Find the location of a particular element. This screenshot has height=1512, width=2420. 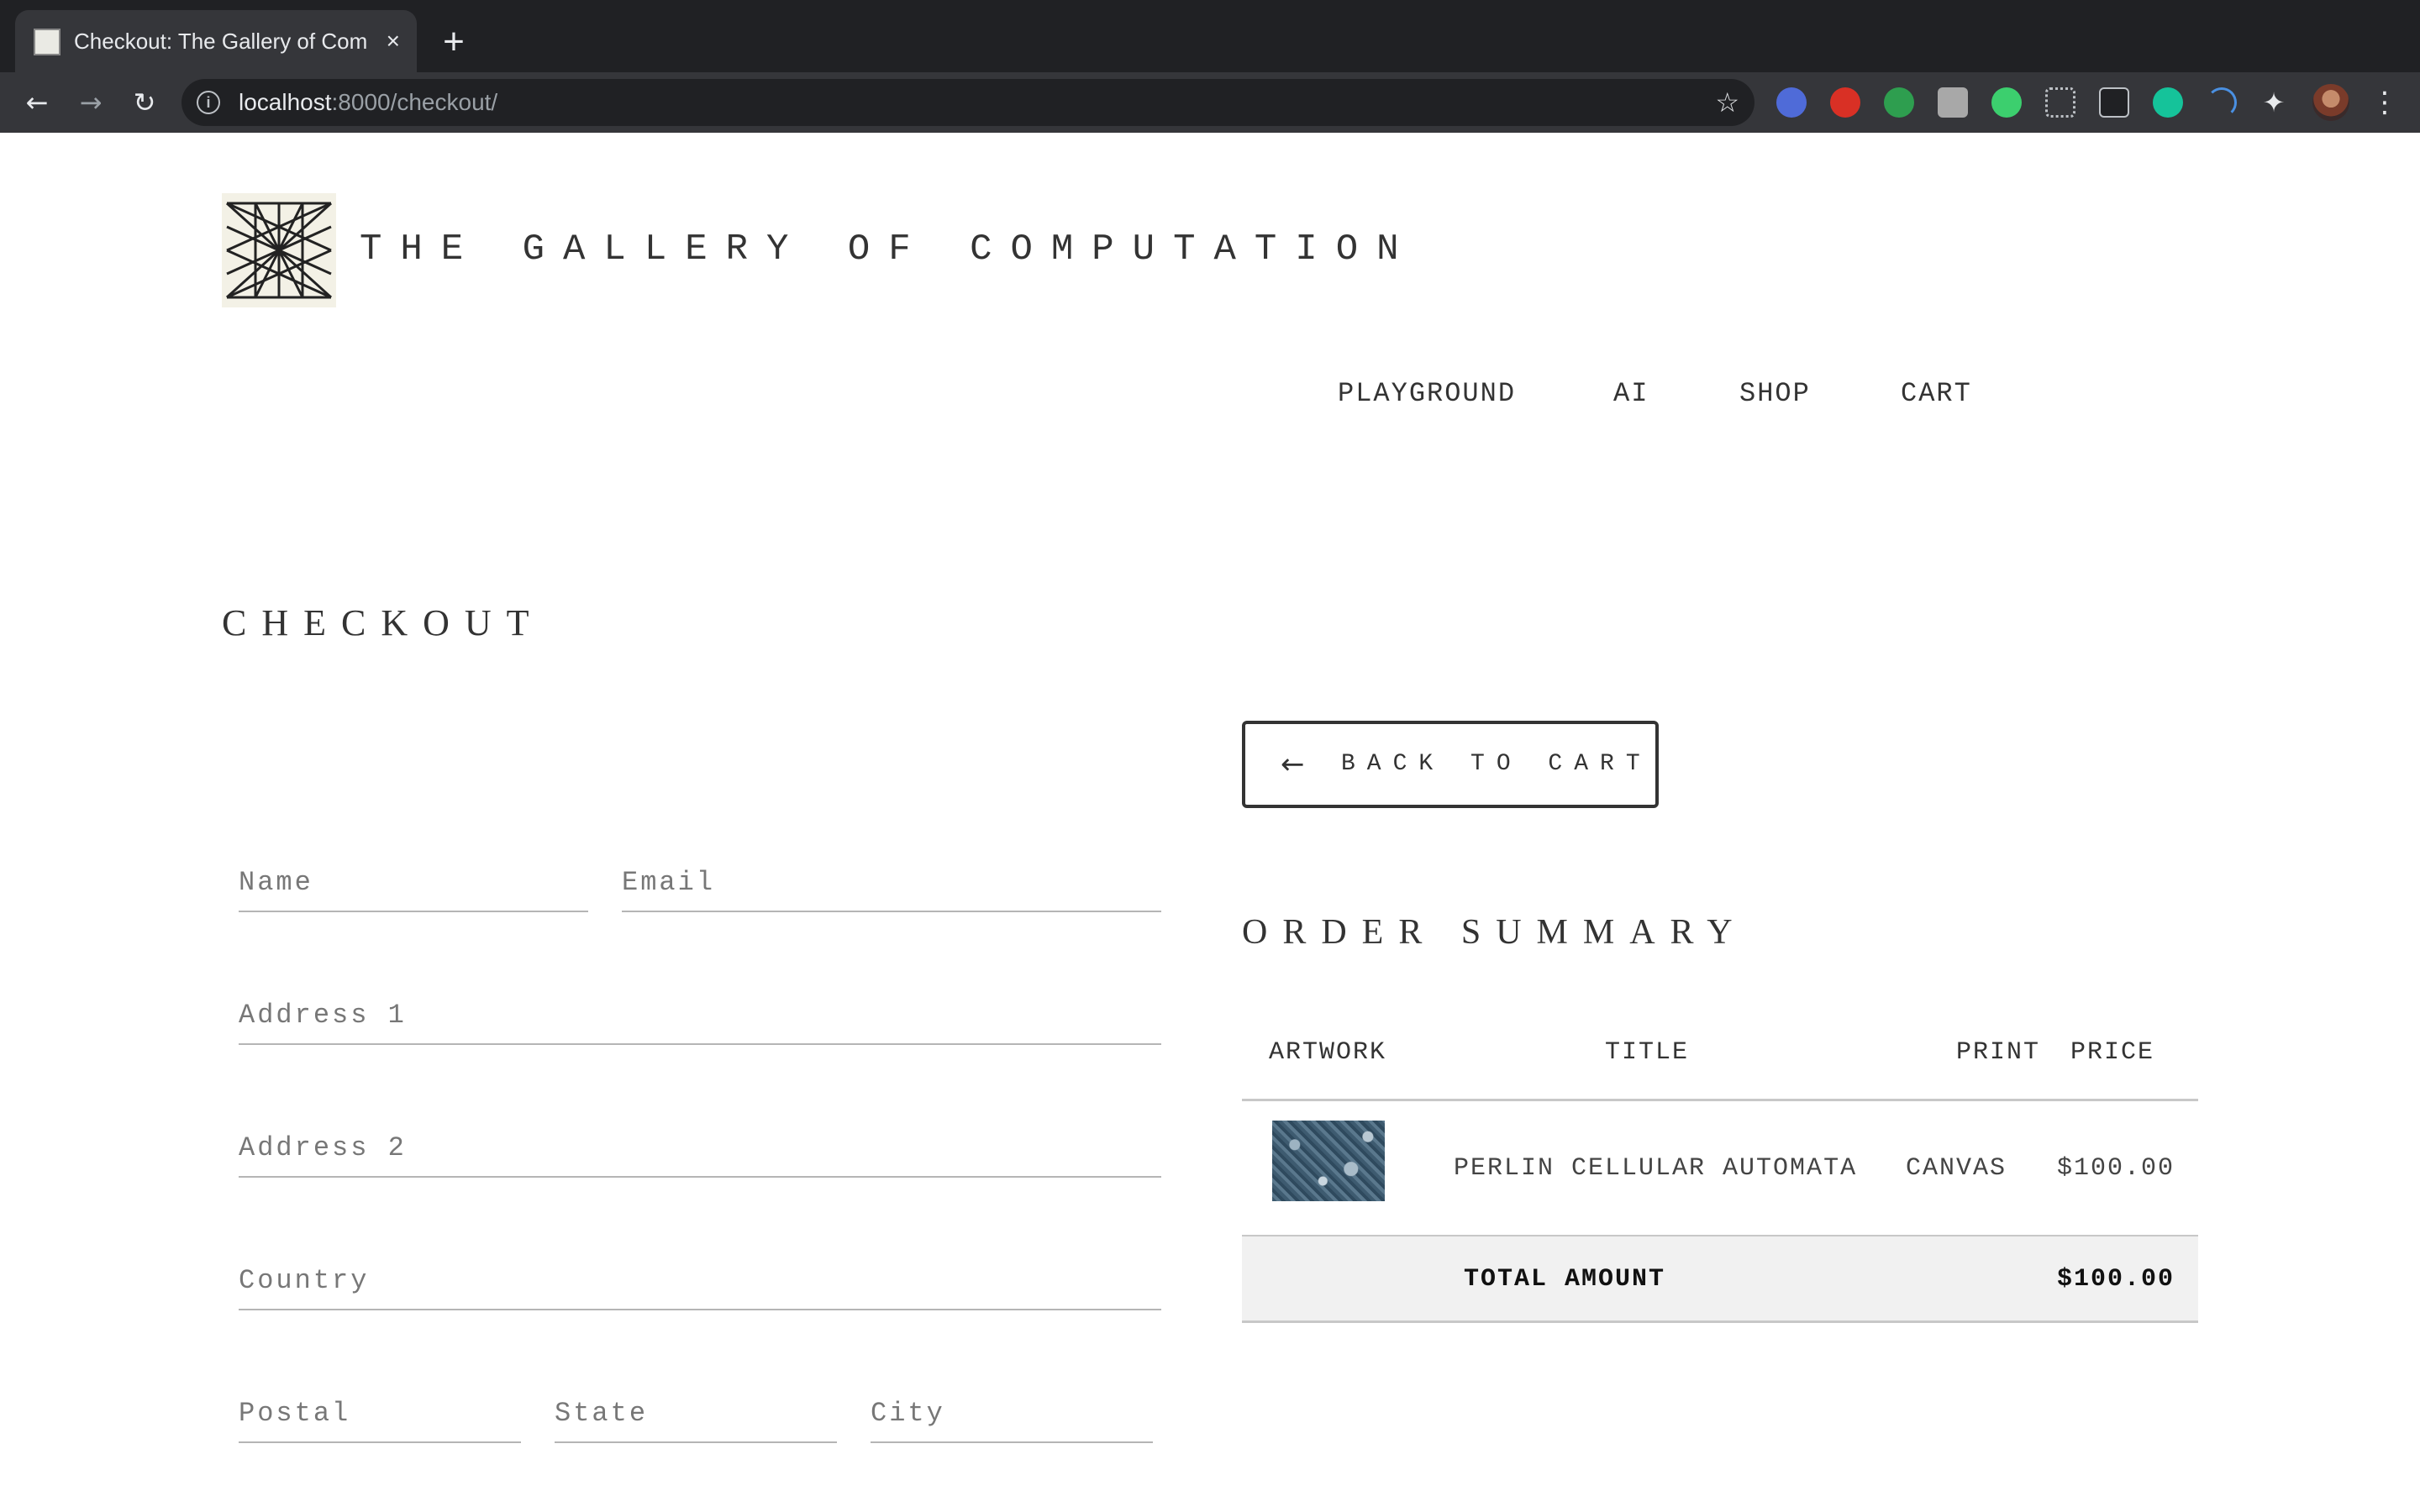

reload-icon: ↻ is located at coordinates (144, 102).